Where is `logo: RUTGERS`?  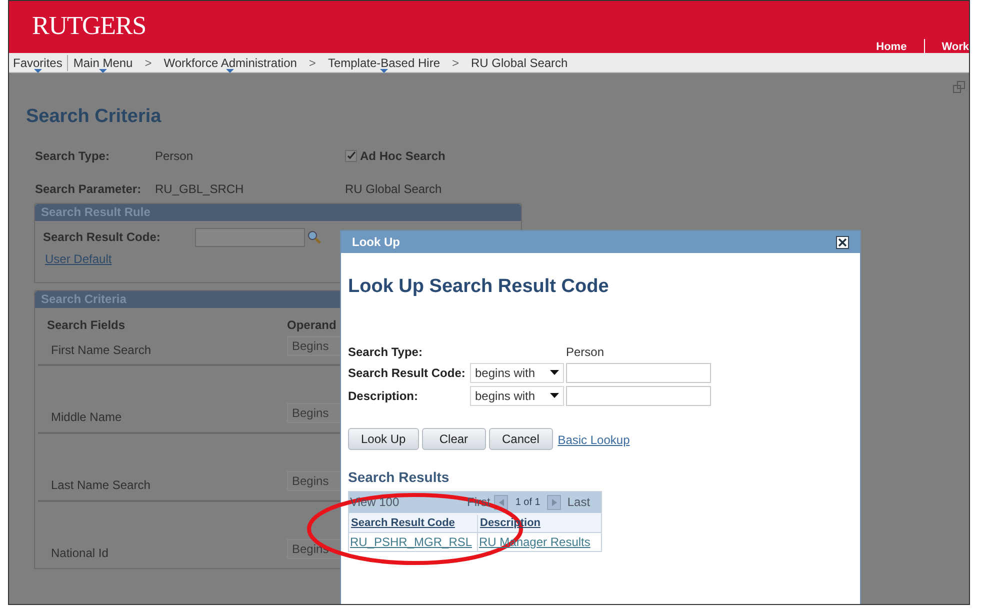
logo: RUTGERS is located at coordinates (89, 26).